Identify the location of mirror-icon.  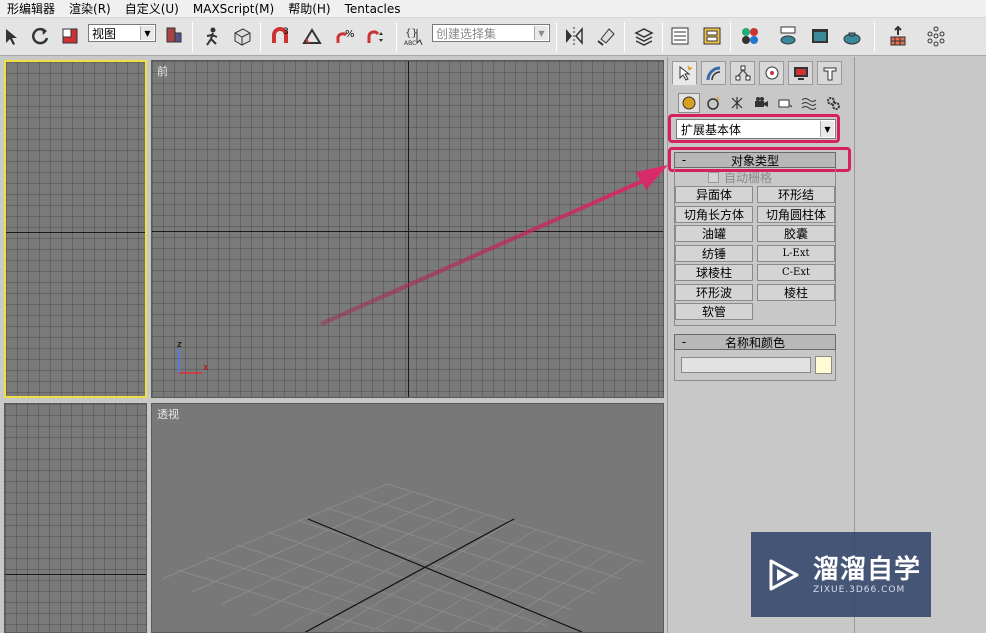
(574, 36).